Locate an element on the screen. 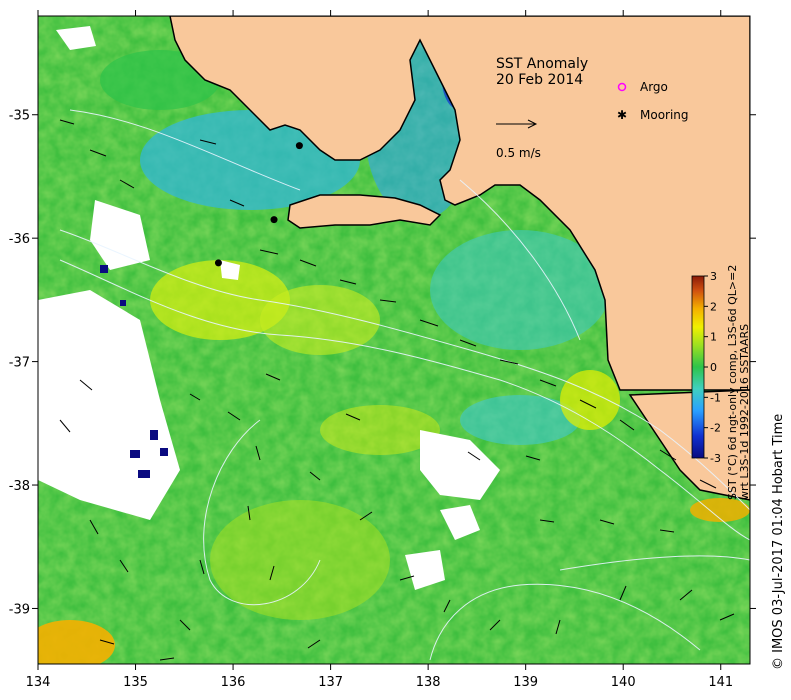 Image resolution: width=791 pixels, height=700 pixels. lat-tick-label: -35 is located at coordinates (19, 116).